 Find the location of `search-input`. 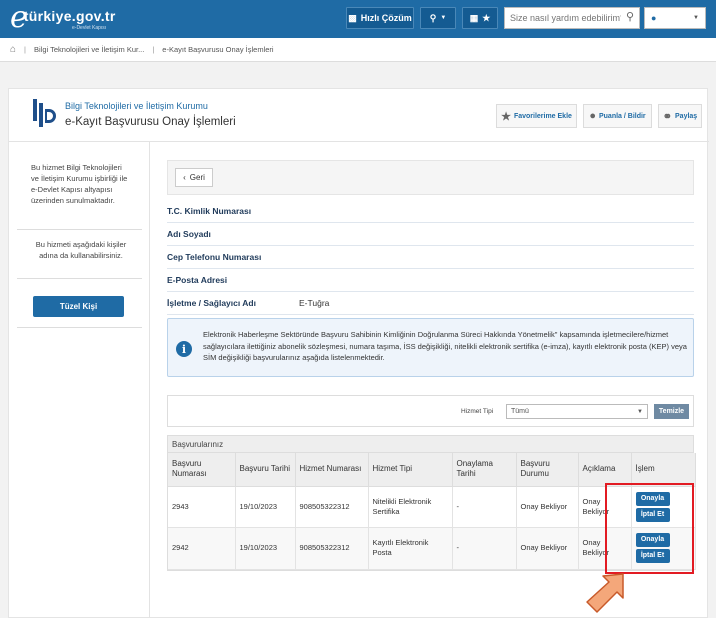

search-input is located at coordinates (572, 18).